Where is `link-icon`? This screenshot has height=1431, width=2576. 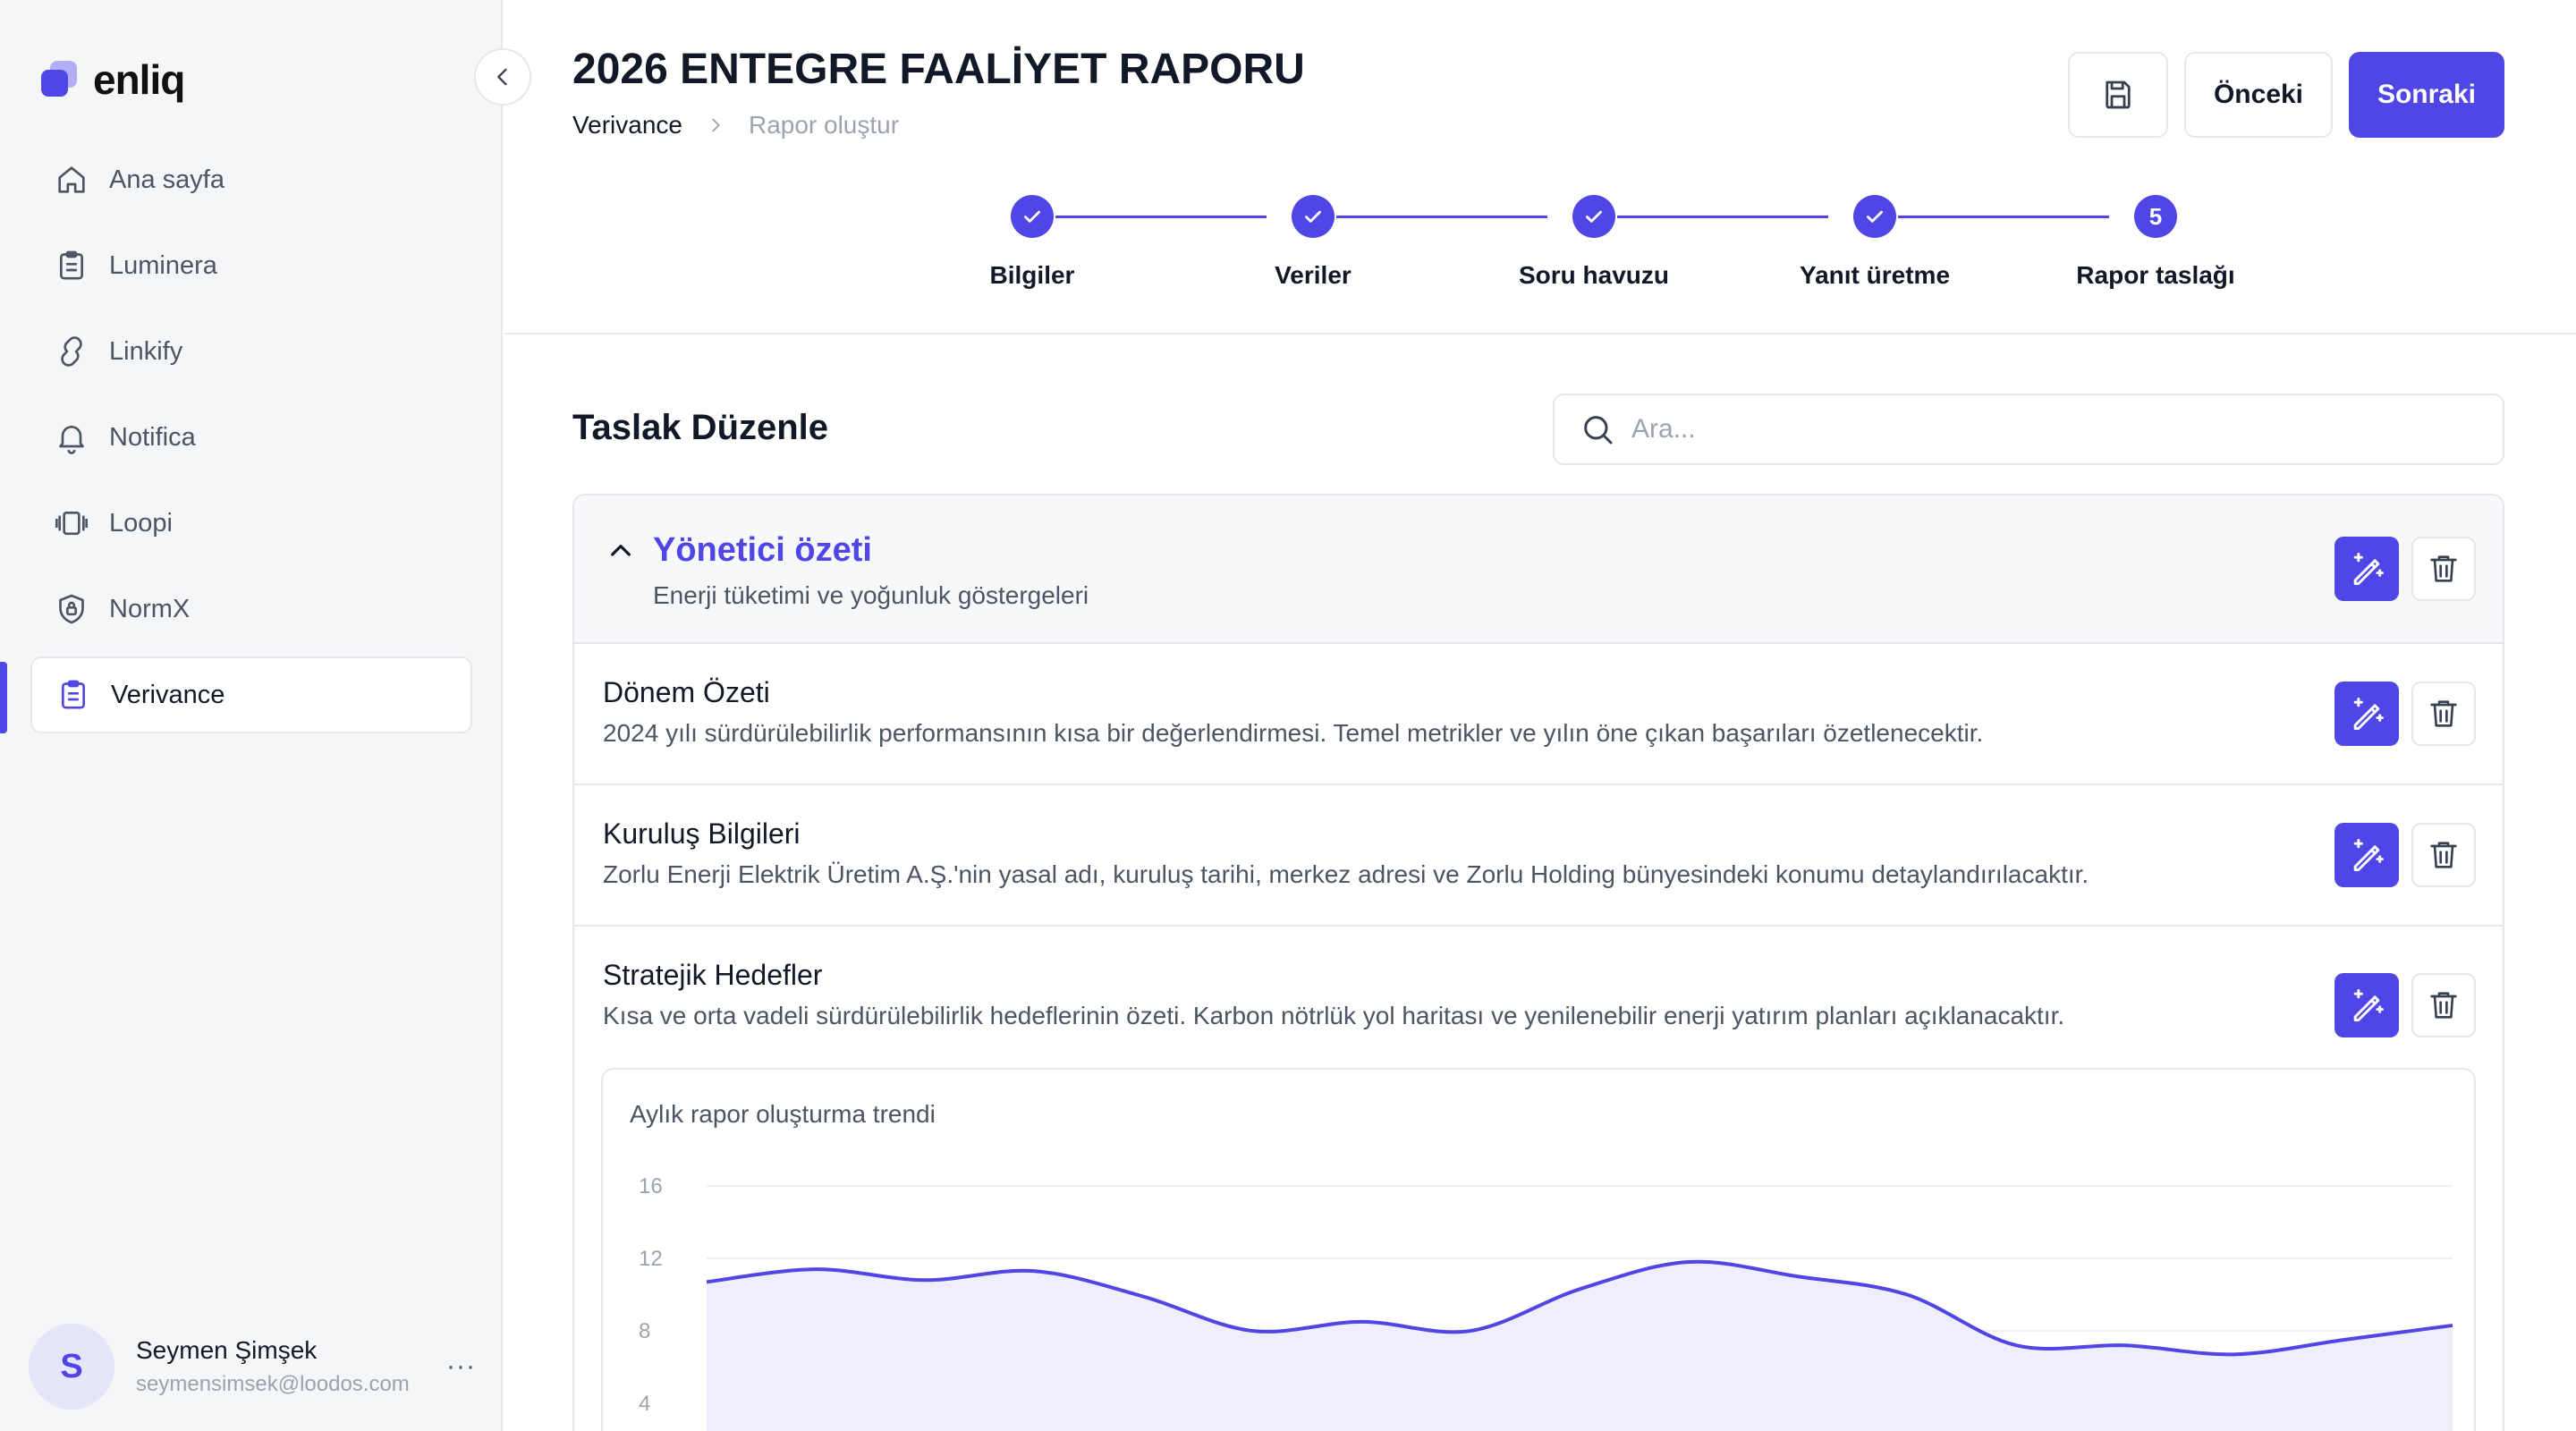 link-icon is located at coordinates (71, 352).